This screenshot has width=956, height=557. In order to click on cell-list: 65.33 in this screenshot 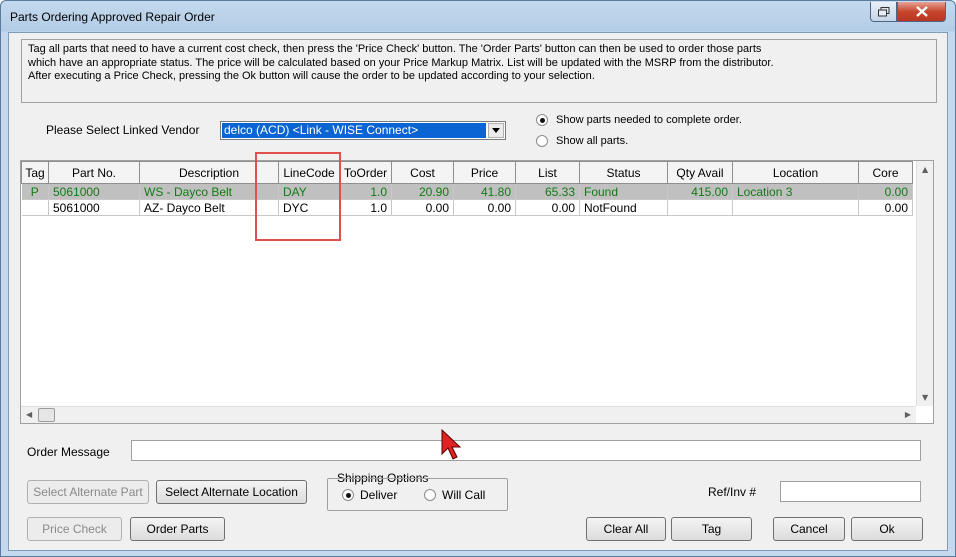, I will do `click(547, 191)`.